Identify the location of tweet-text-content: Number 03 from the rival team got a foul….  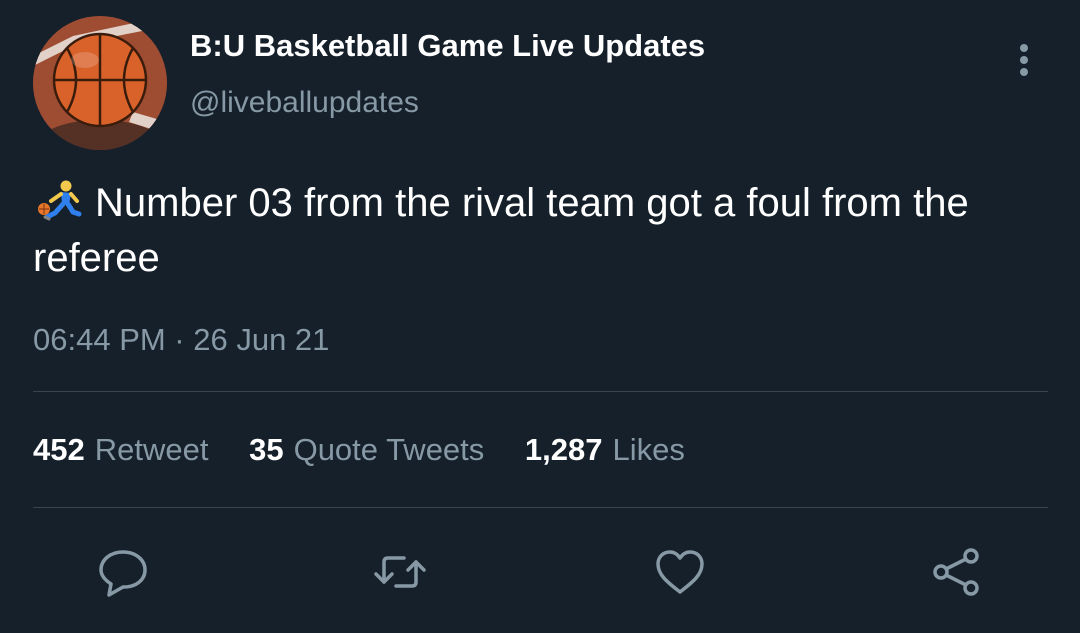
(501, 230).